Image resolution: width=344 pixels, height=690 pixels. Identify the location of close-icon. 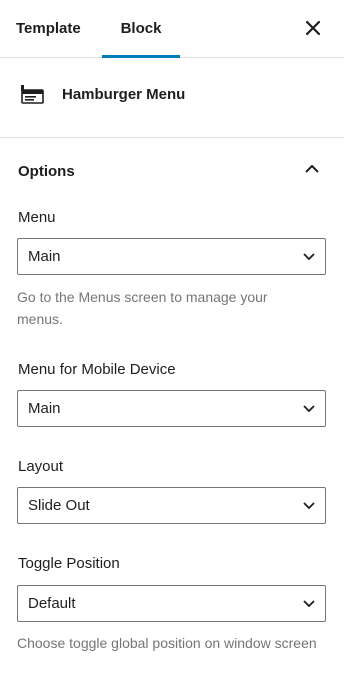
(313, 28).